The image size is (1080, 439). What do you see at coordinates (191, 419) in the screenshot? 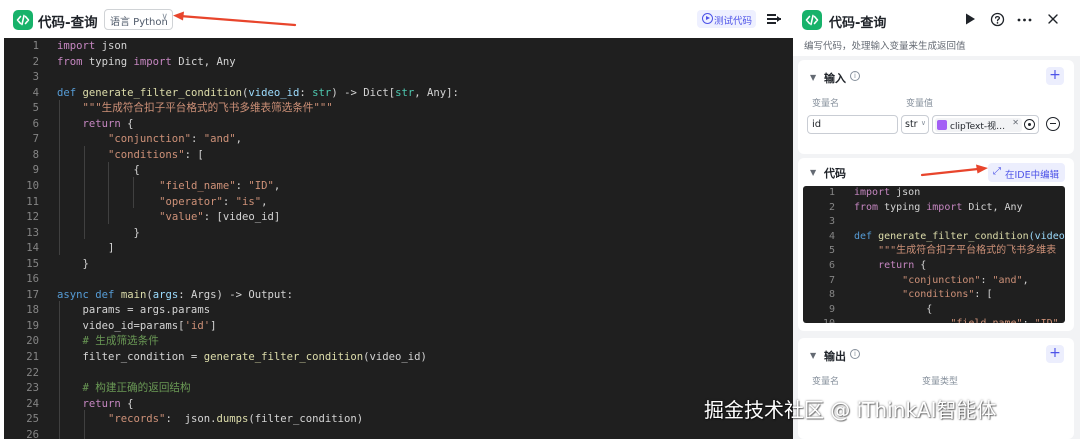
I see `code-token: : json.` at bounding box center [191, 419].